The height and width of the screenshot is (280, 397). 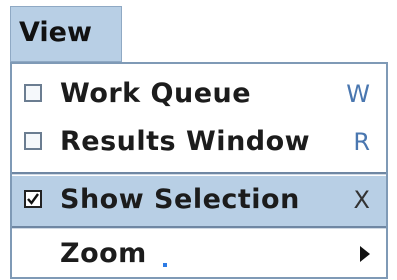 What do you see at coordinates (66, 34) in the screenshot?
I see `view-menu-title: View` at bounding box center [66, 34].